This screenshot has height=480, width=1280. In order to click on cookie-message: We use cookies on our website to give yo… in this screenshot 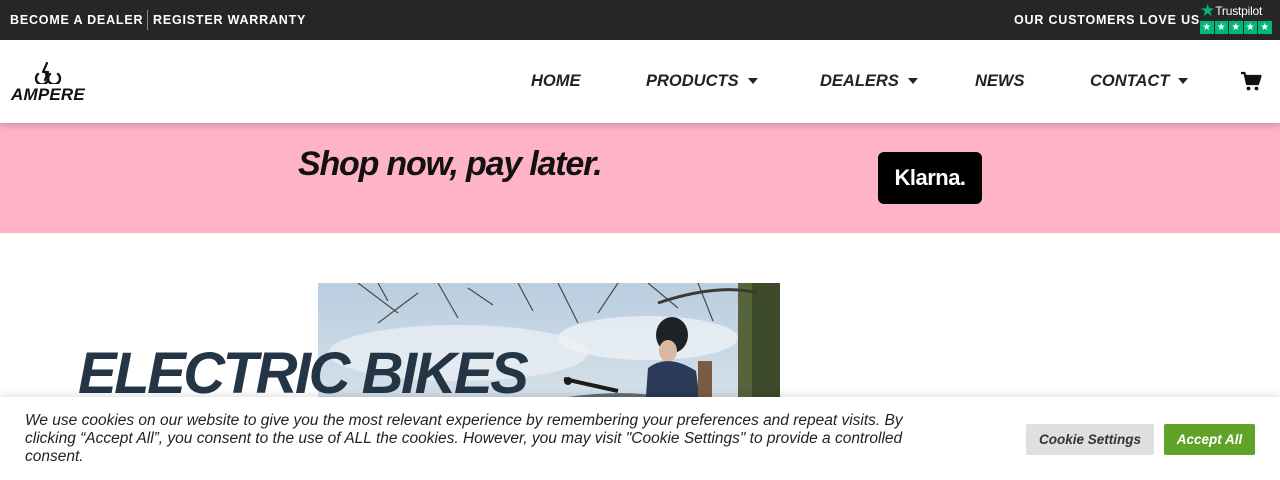, I will do `click(464, 438)`.